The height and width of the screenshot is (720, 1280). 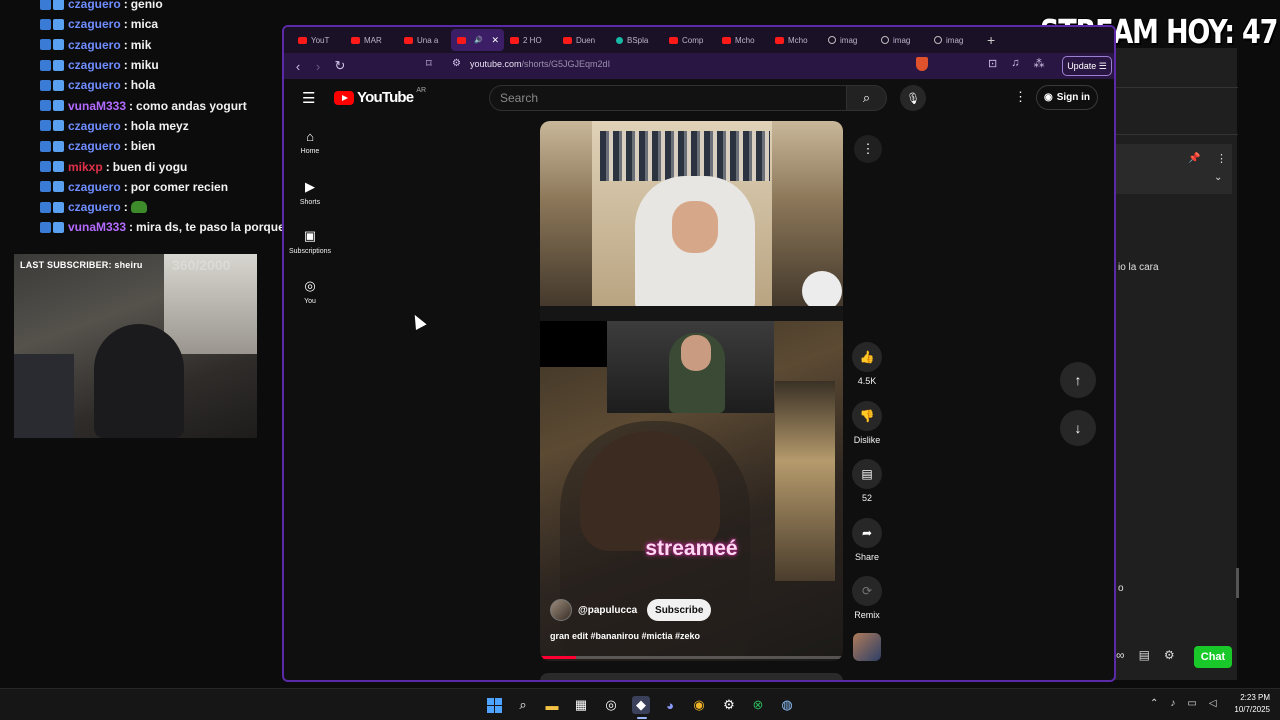 I want to click on previous-short-button: ↑, so click(x=1078, y=380).